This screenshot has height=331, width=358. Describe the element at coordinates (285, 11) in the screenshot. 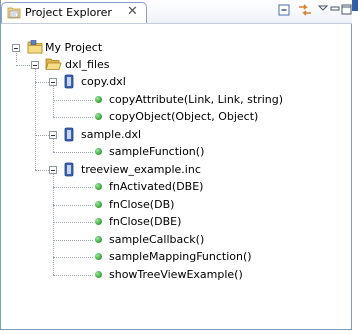

I see `collapse-all-icon` at that location.